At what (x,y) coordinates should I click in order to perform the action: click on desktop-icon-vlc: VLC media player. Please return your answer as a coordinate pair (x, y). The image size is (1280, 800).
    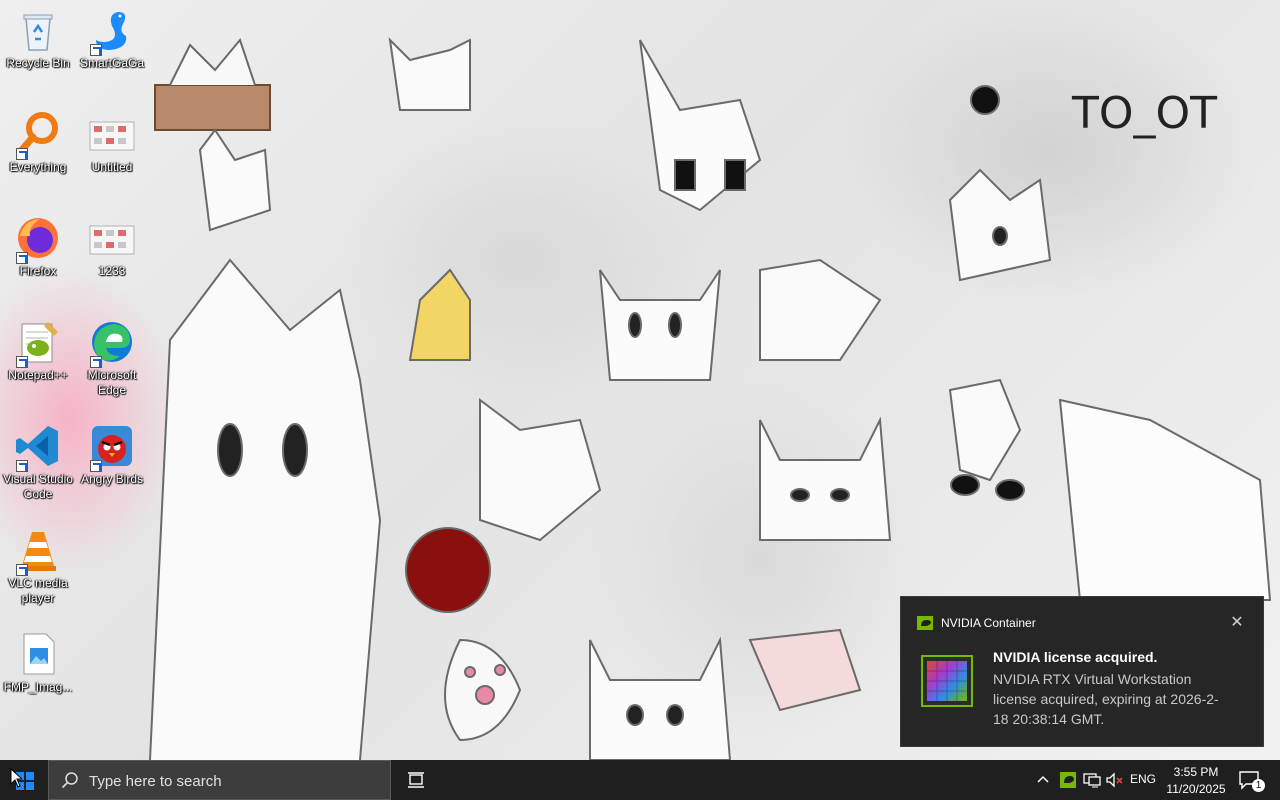
    Looking at the image, I should click on (38, 566).